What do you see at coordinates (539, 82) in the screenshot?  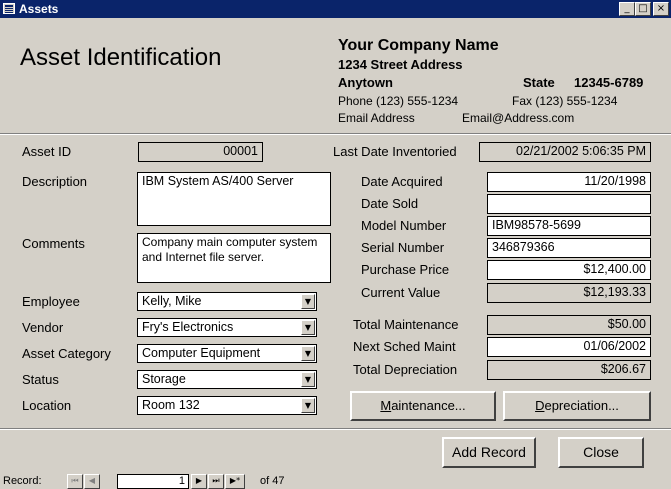 I see `company-state: State` at bounding box center [539, 82].